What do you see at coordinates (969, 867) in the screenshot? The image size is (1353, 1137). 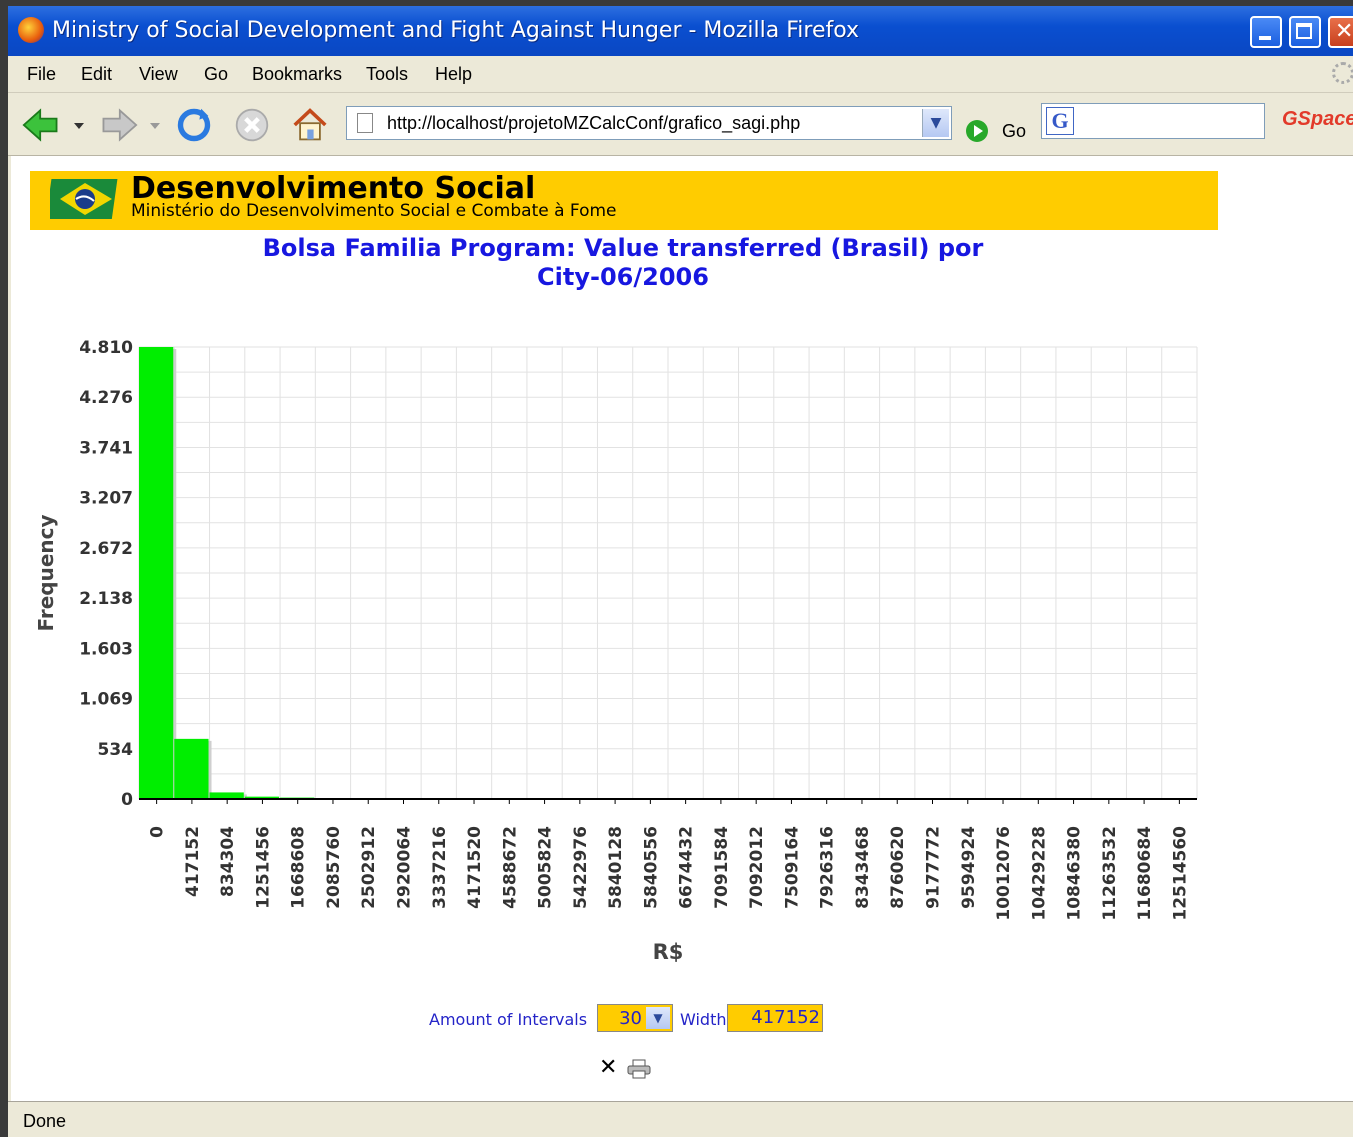 I see `x-tick-label: 9594924` at bounding box center [969, 867].